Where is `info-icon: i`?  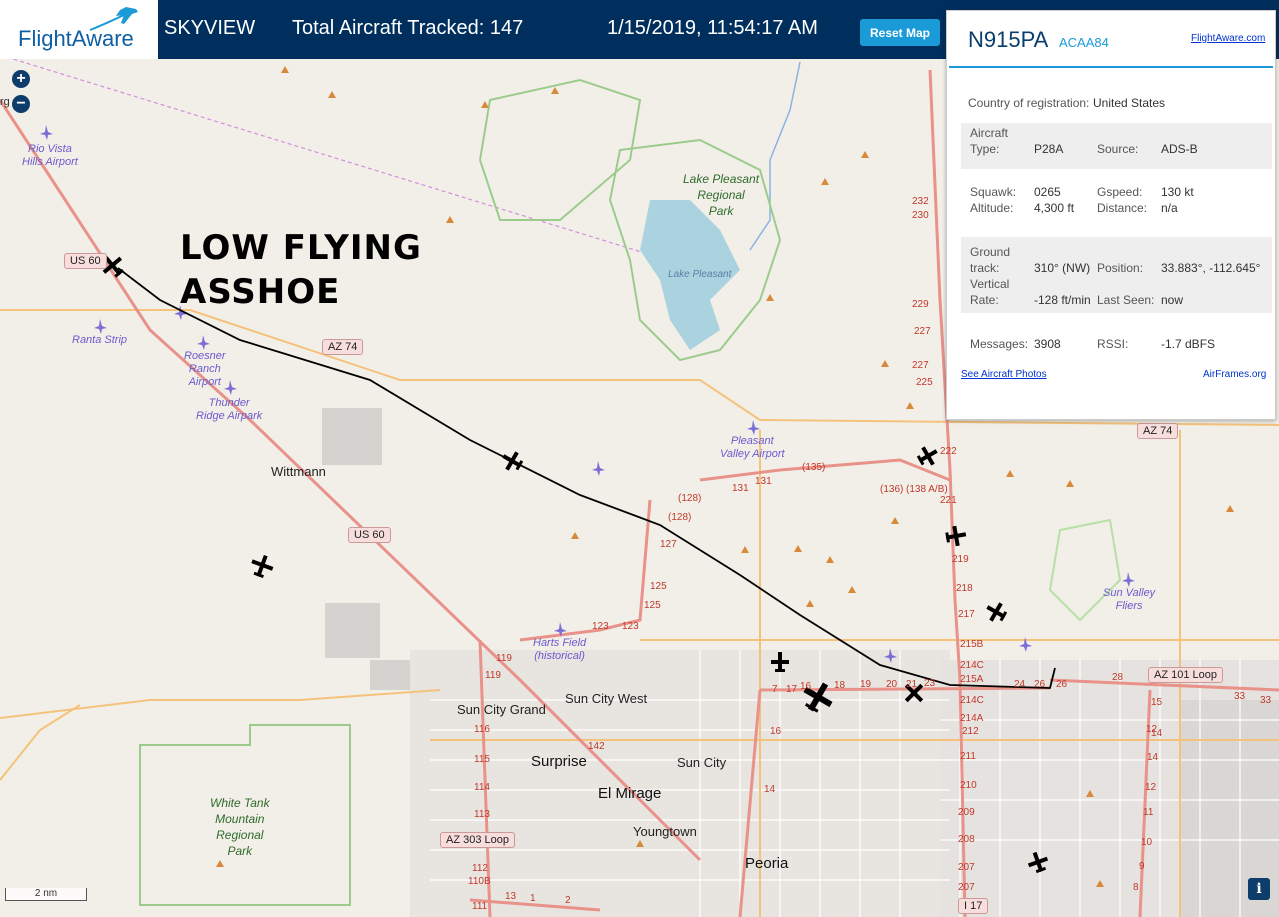
info-icon: i is located at coordinates (1259, 889).